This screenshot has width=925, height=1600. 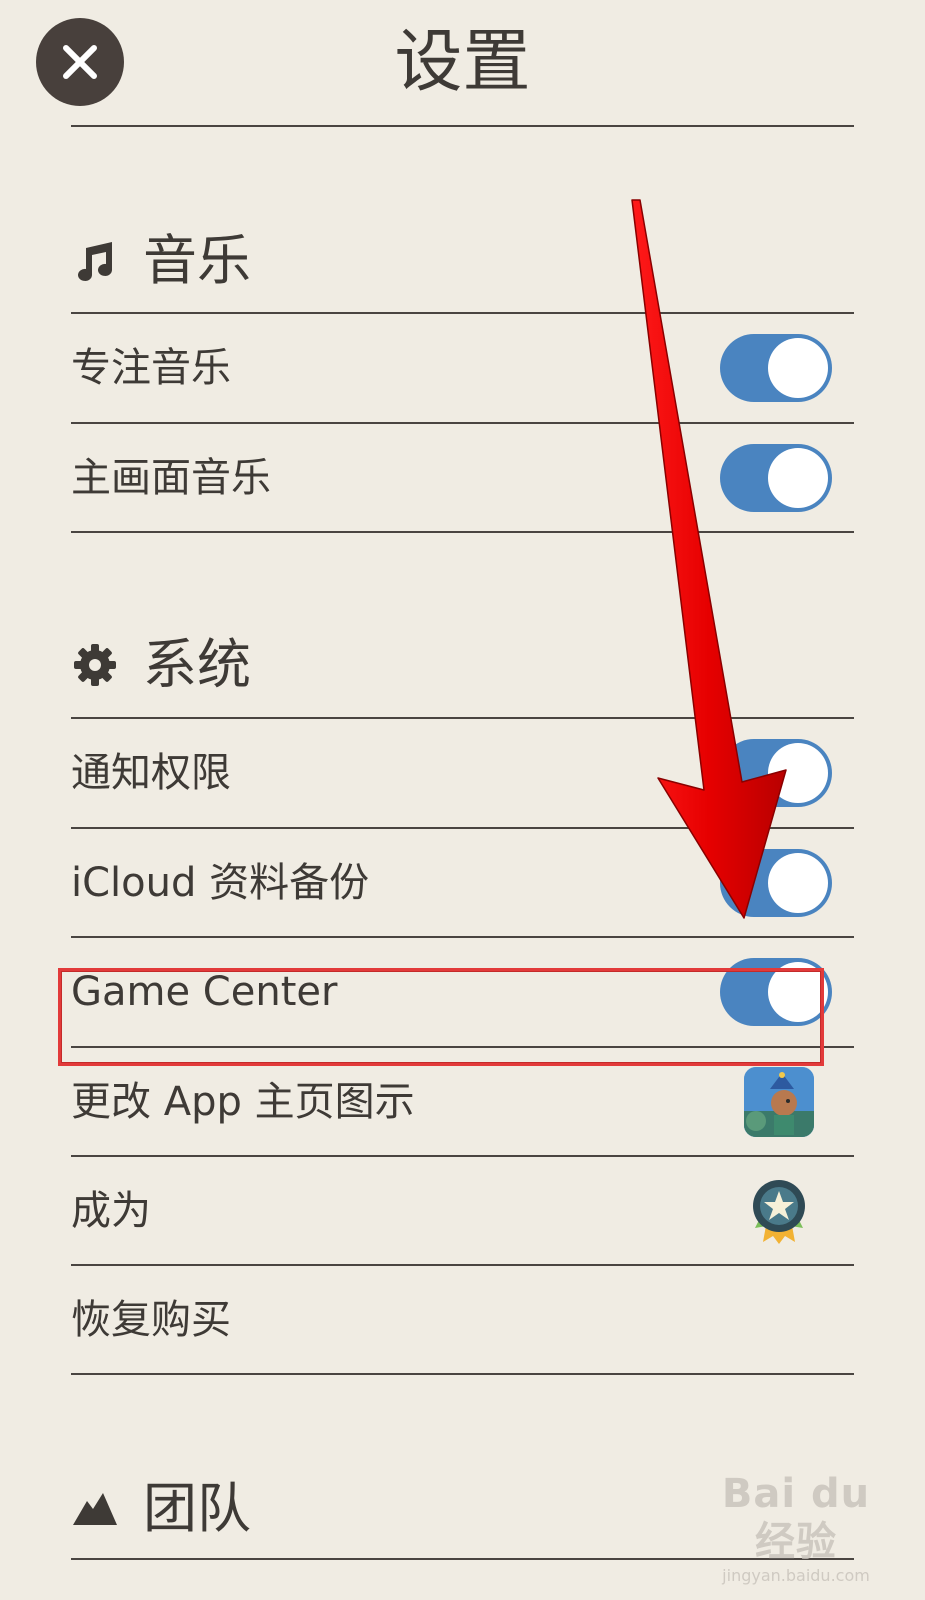 I want to click on game-center-toggle, so click(x=776, y=992).